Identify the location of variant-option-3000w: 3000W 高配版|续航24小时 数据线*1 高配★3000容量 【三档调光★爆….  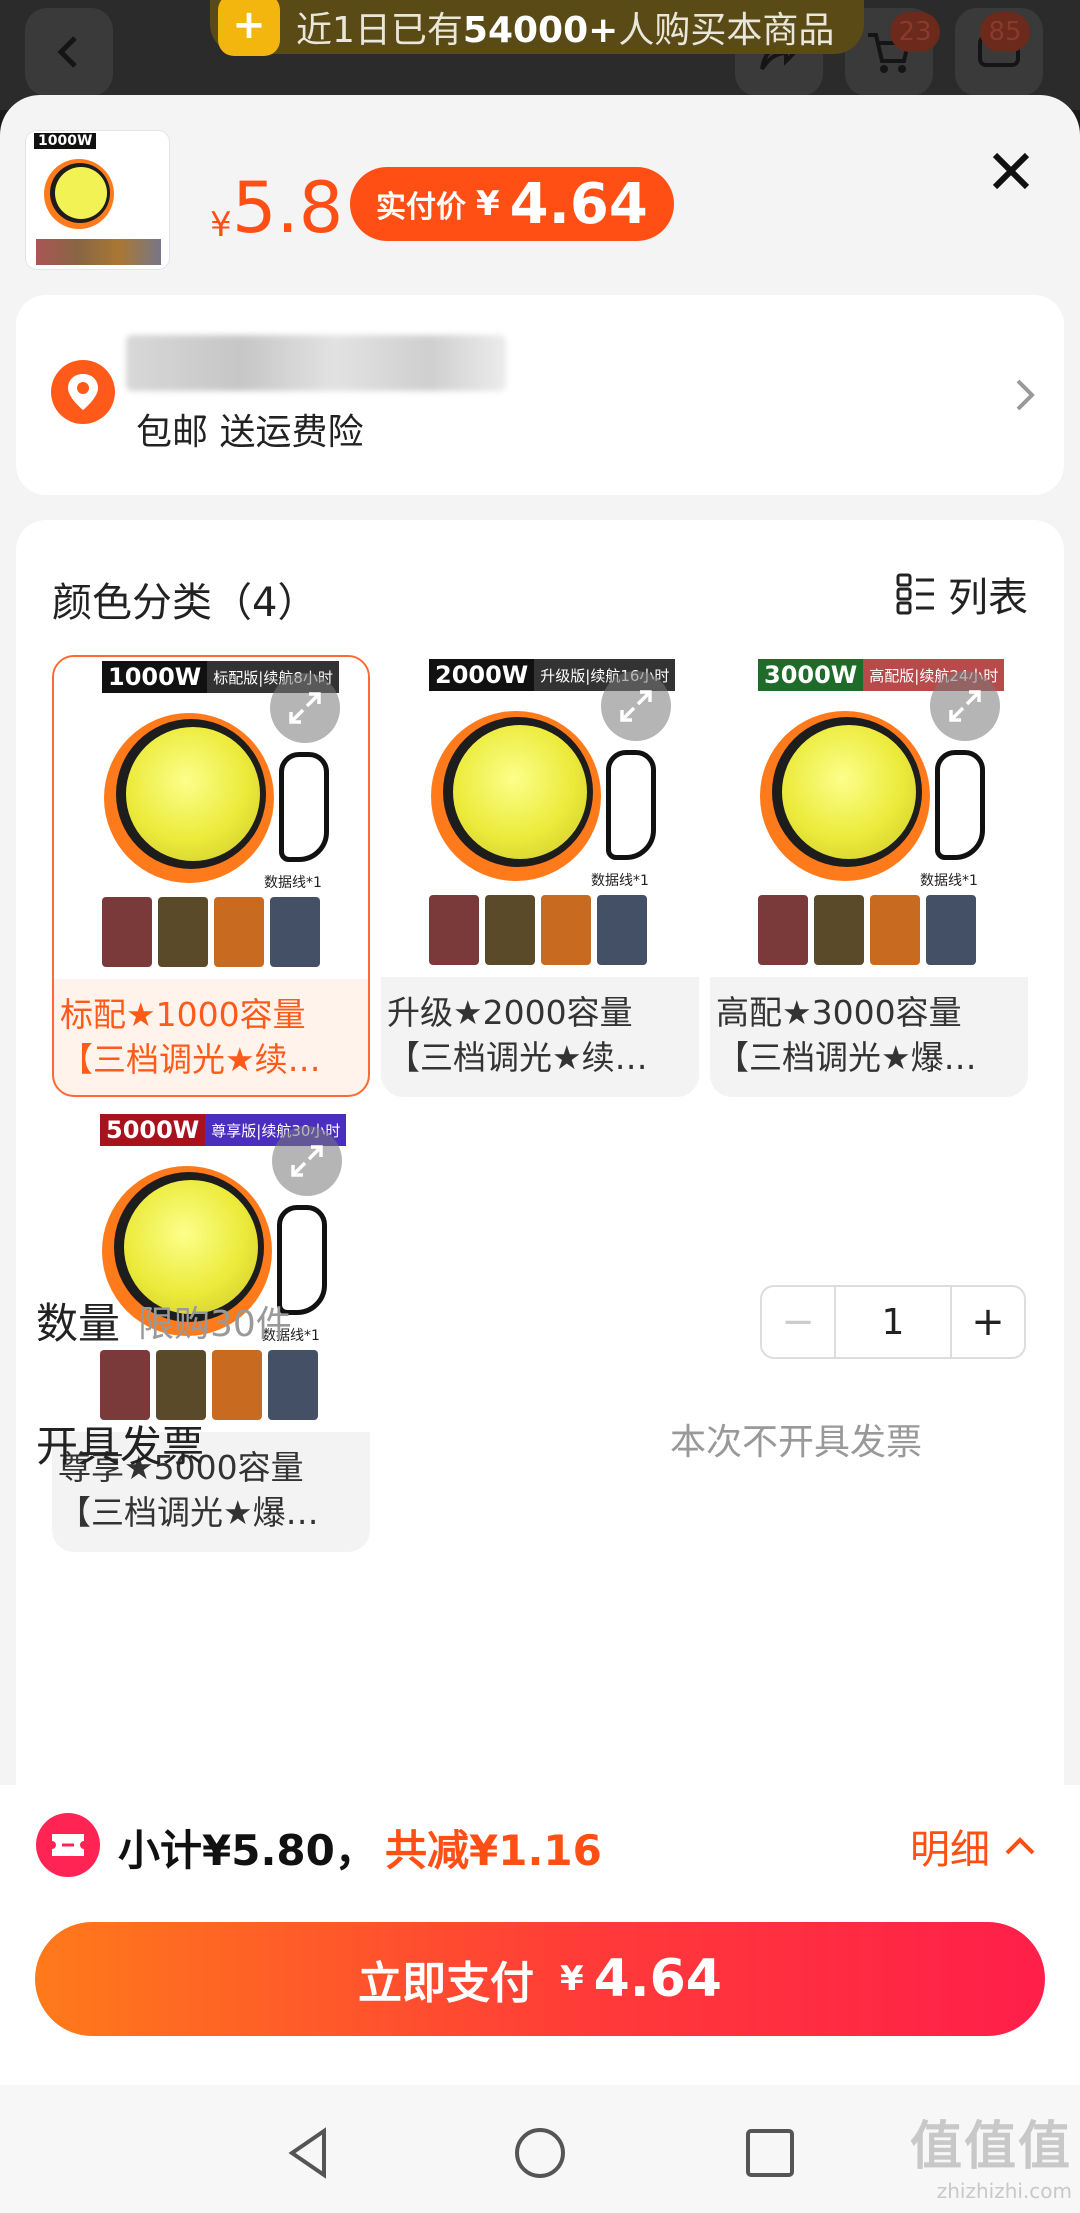
(869, 876).